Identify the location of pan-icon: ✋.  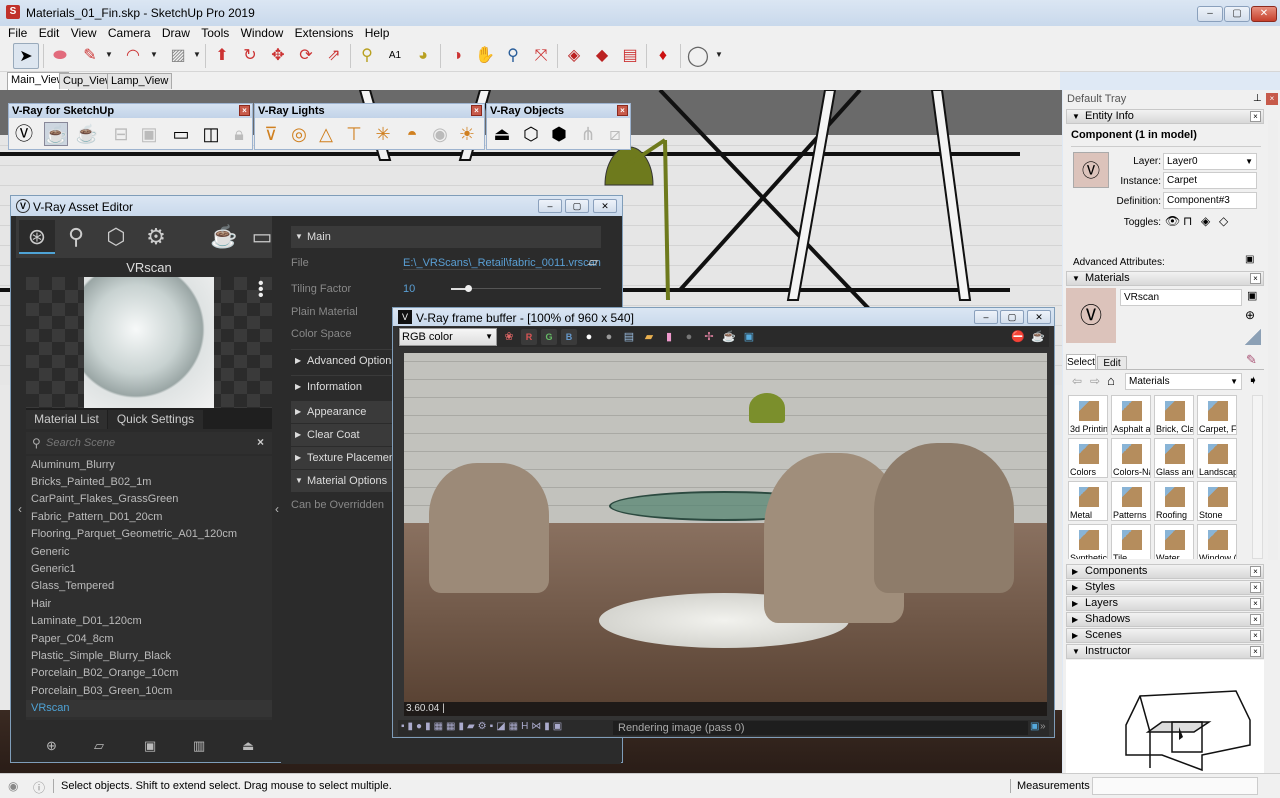
(485, 56).